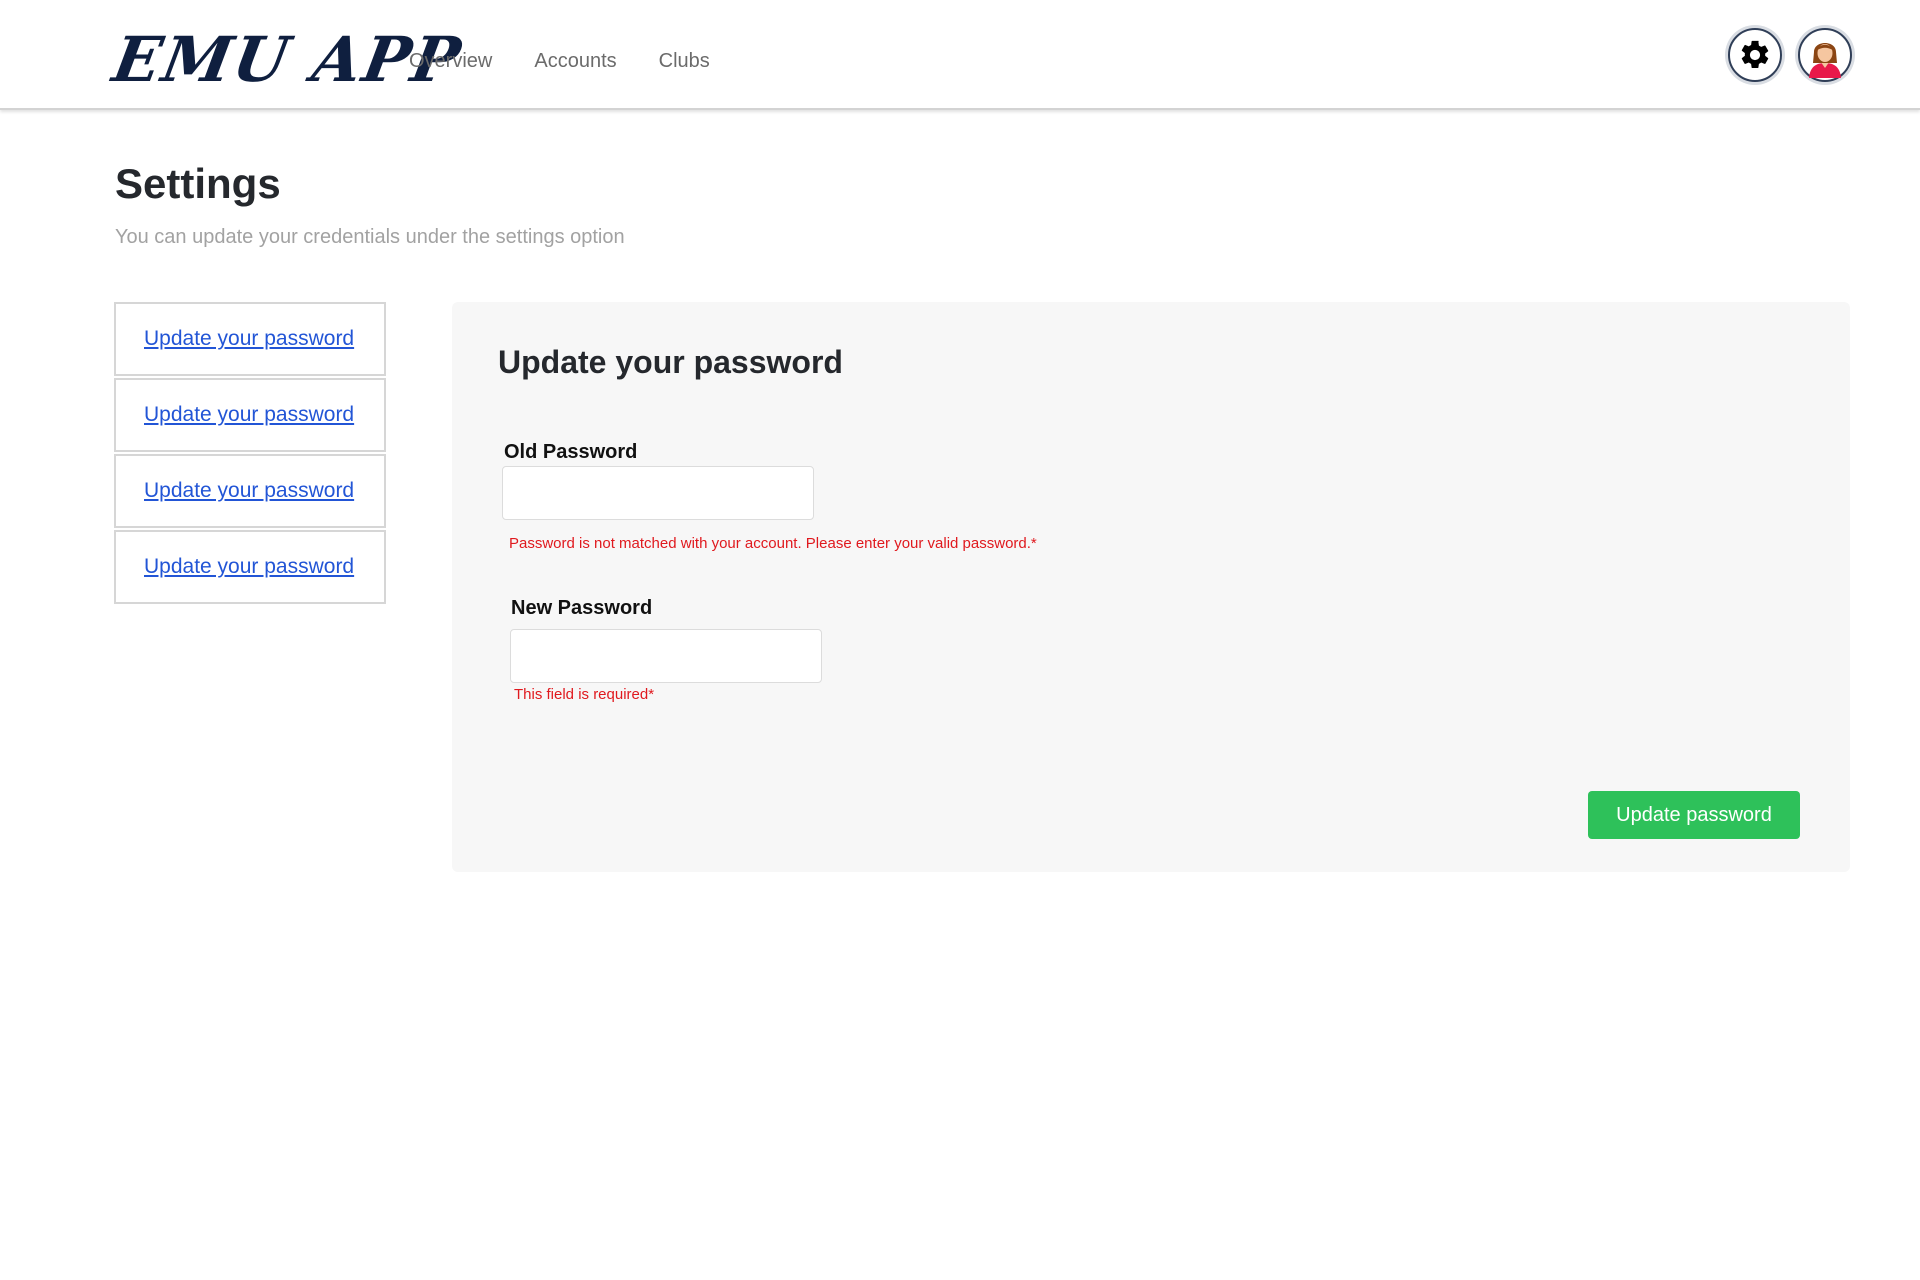 Image resolution: width=1920 pixels, height=1280 pixels. Describe the element at coordinates (1790, 55) in the screenshot. I see `header-actions` at that location.